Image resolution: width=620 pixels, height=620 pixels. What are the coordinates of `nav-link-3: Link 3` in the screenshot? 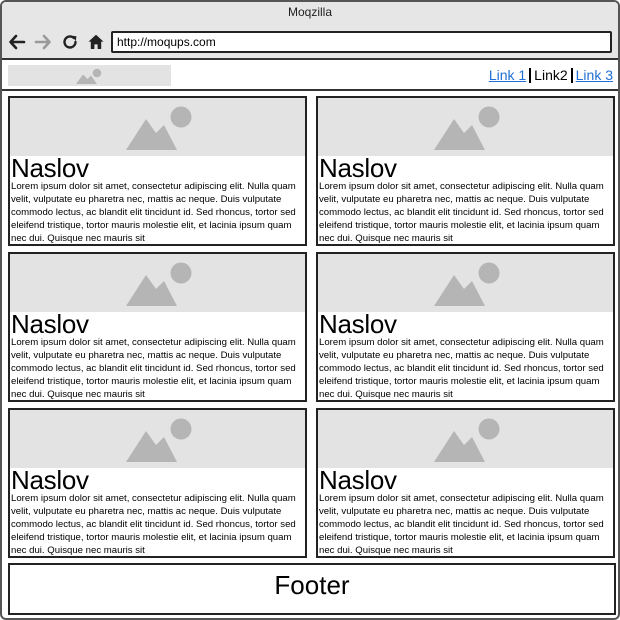 It's located at (594, 75).